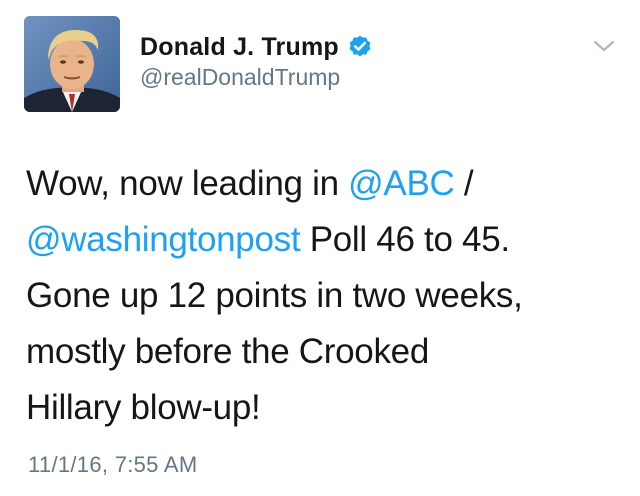 The height and width of the screenshot is (496, 640). Describe the element at coordinates (143, 407) in the screenshot. I see `tweet-text-line: Hillary blow-up!` at that location.